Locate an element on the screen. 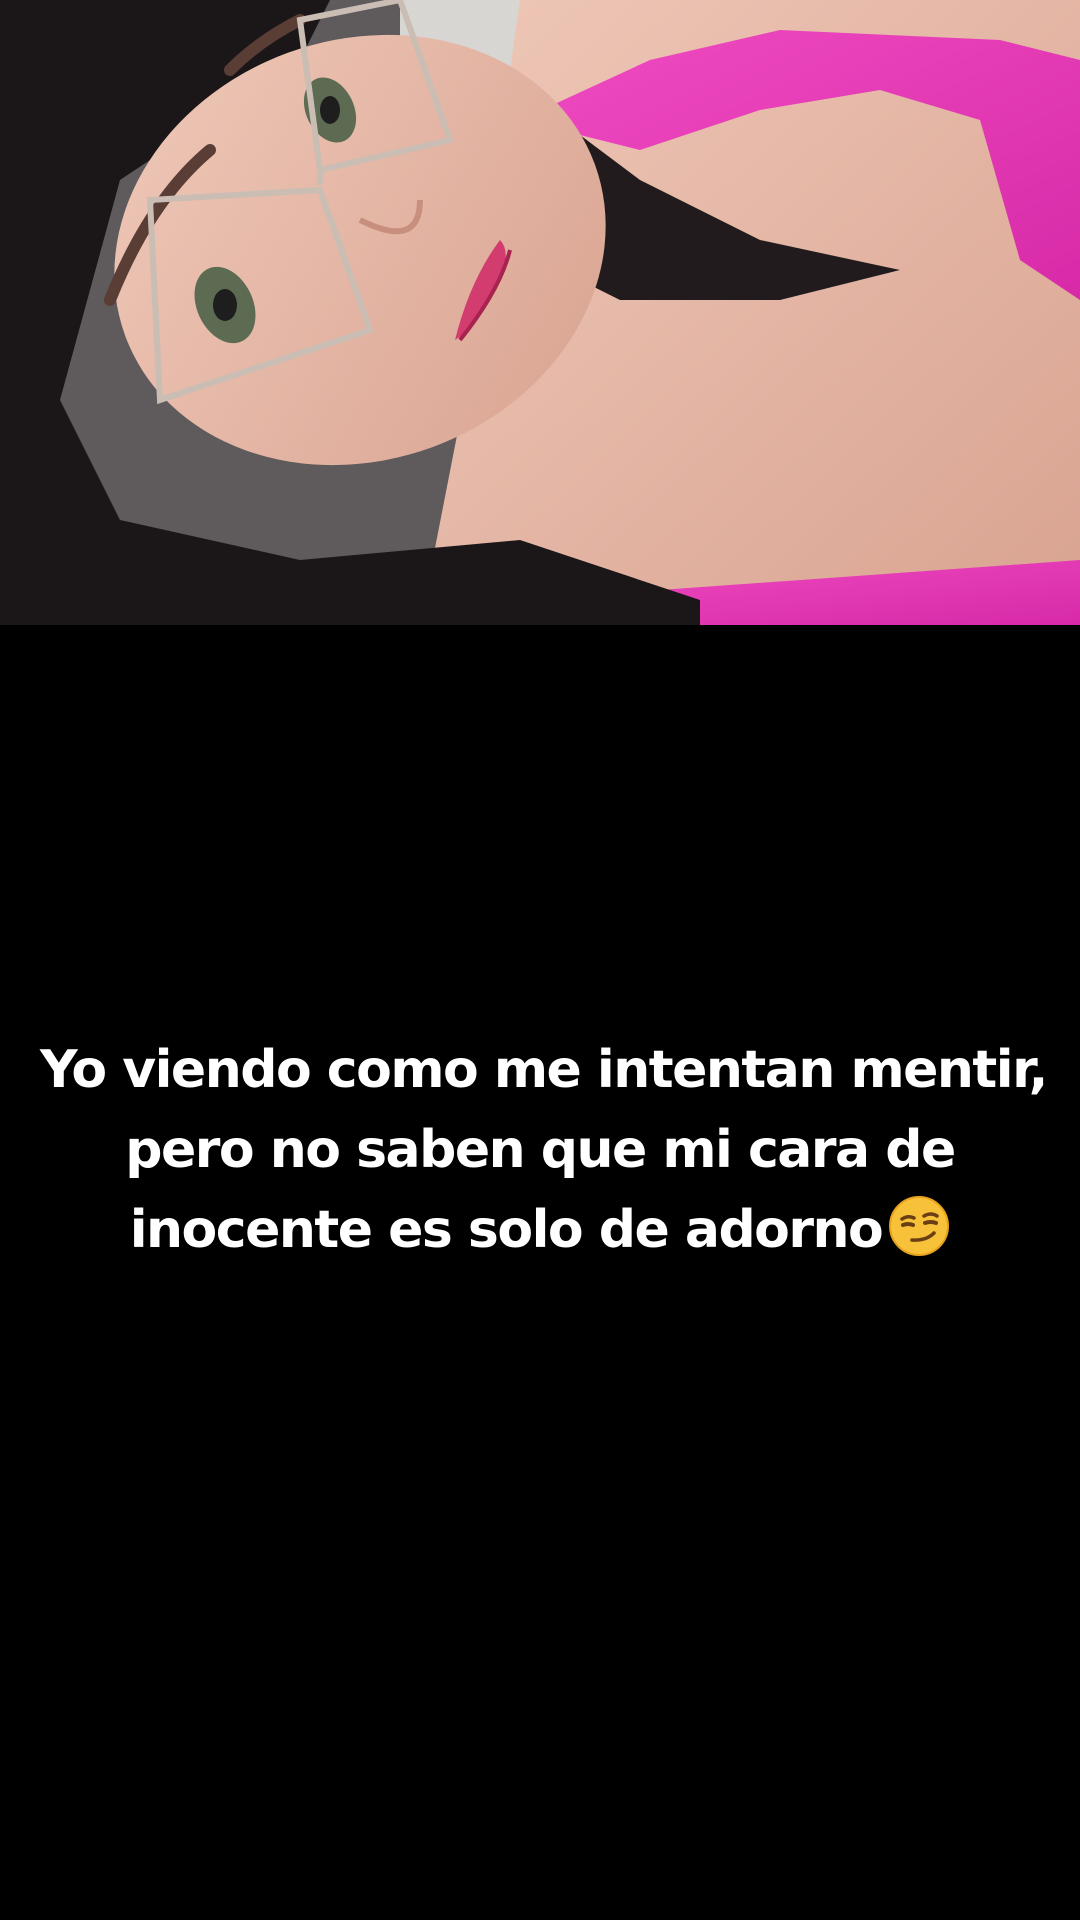  caption-line-3: inocente es solo de adorno is located at coordinates (540, 1230).